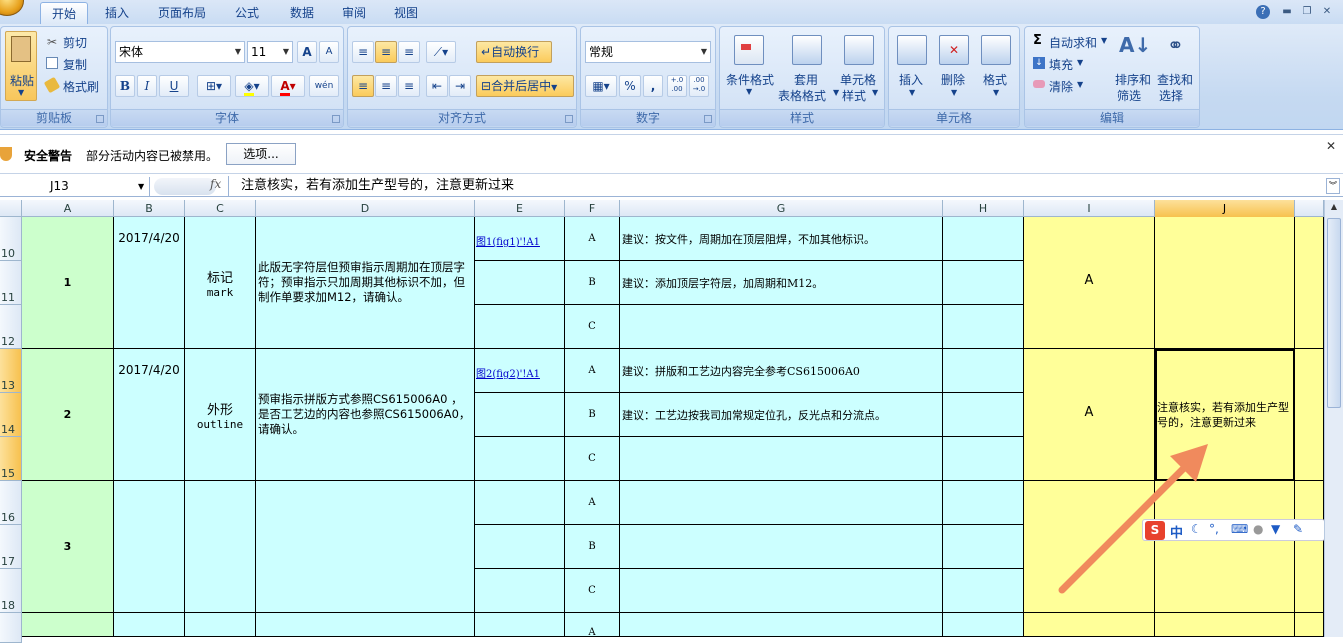  I want to click on suggestion-cell: 建议：按文件，周期加在顶层阻焊，不加其他标识。, so click(781, 239).